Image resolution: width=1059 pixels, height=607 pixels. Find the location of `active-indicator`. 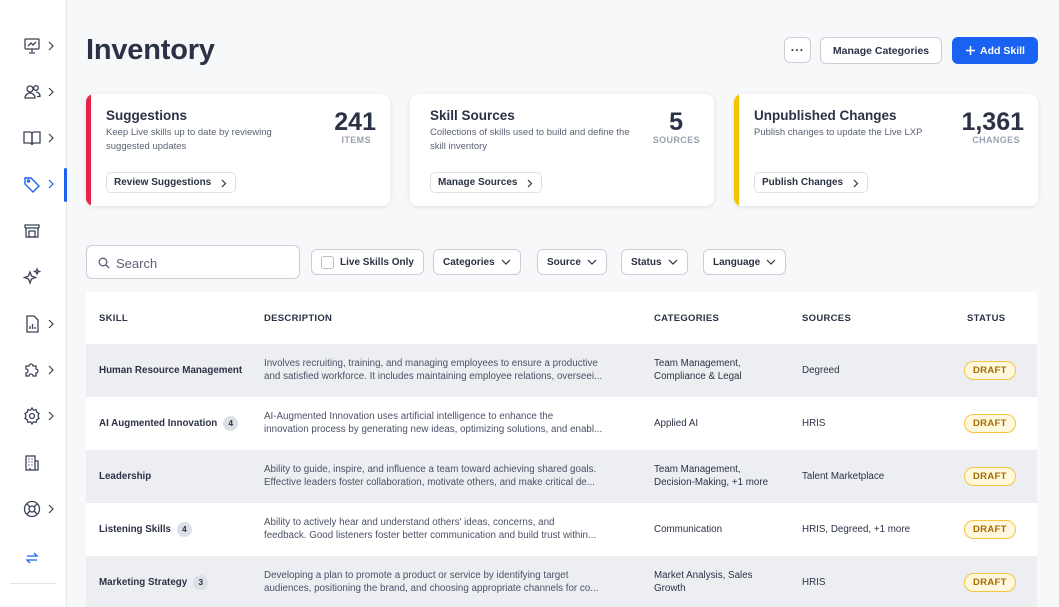

active-indicator is located at coordinates (65, 185).